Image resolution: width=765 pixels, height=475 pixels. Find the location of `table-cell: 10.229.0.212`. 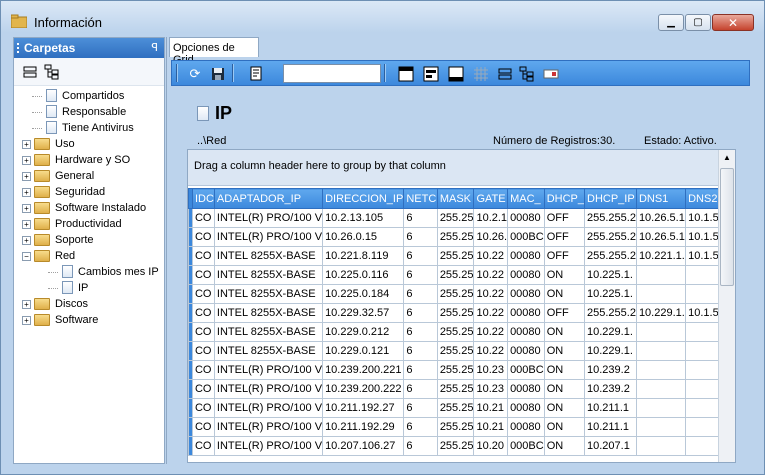

table-cell: 10.229.0.212 is located at coordinates (363, 332).